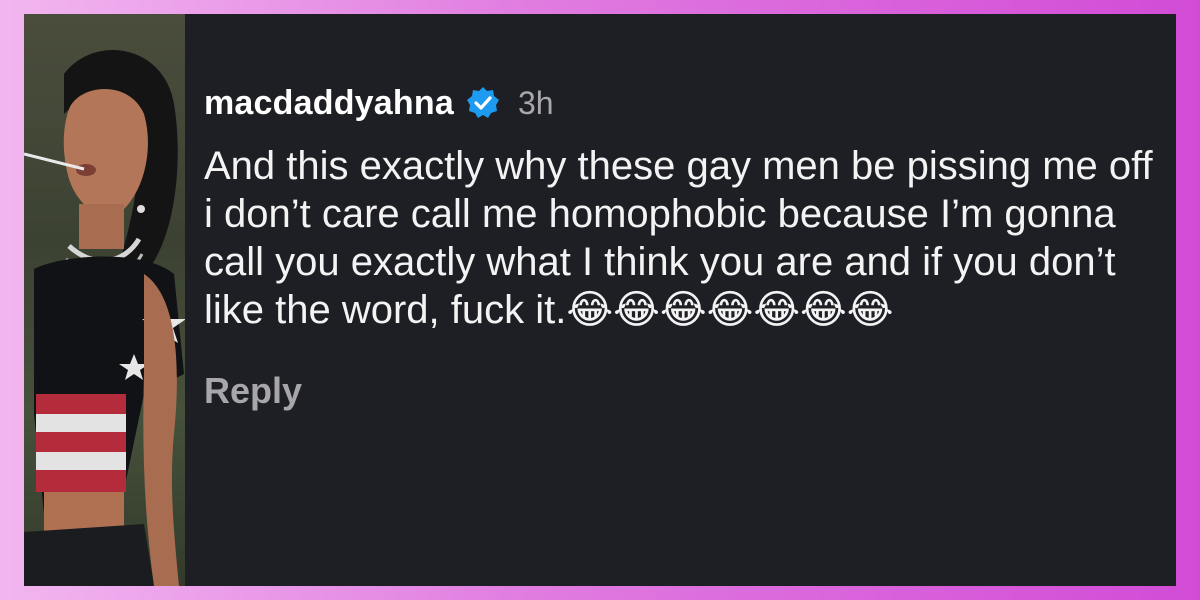 The width and height of the screenshot is (1200, 600). Describe the element at coordinates (684, 103) in the screenshot. I see `comment-header: macdaddyahna 3h` at that location.